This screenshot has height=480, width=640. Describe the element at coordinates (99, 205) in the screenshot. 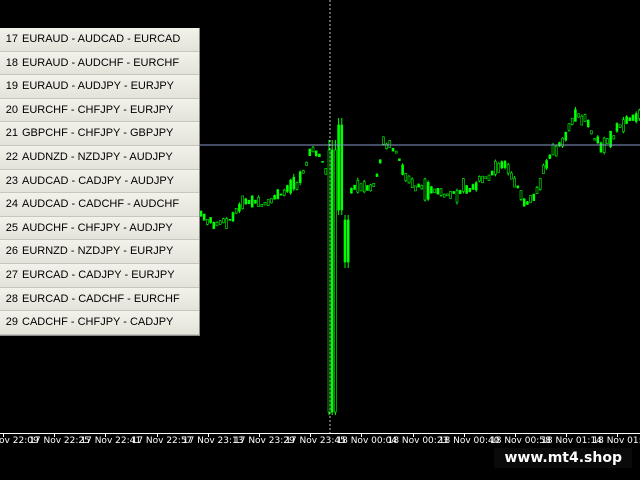

I see `pair-list-item: 24 AUDCAD - CADCHF - AUDCHF` at that location.